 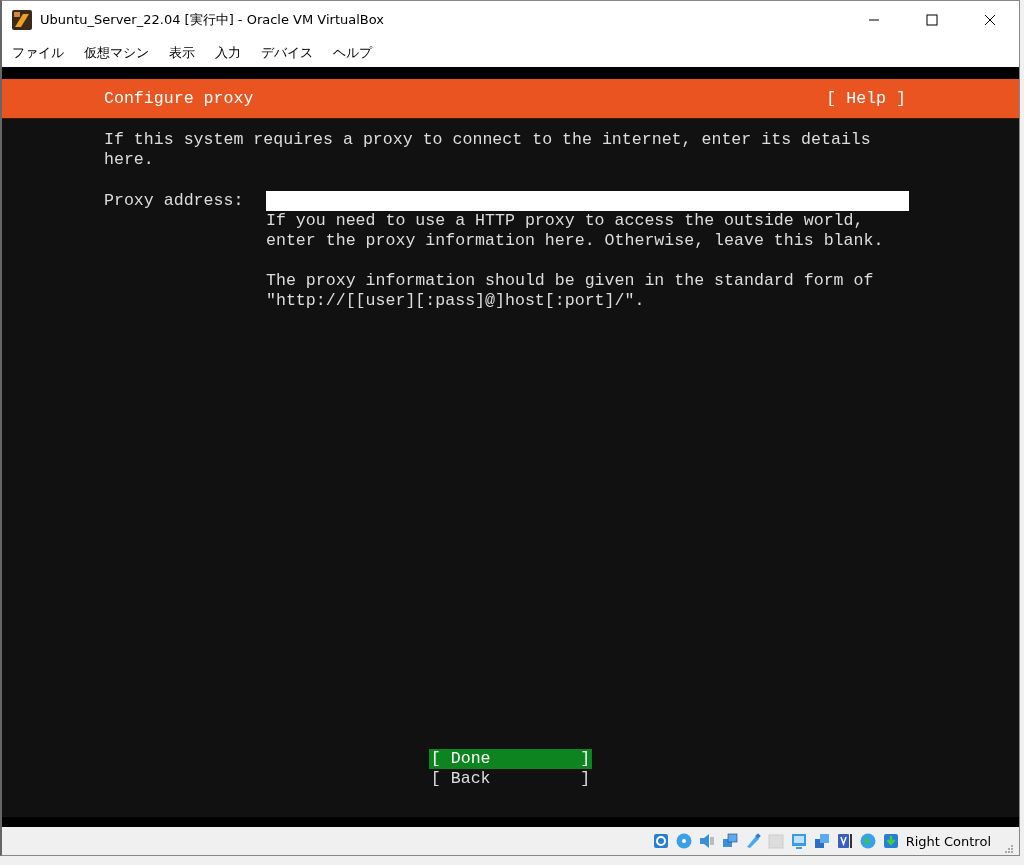 What do you see at coordinates (510, 759) in the screenshot?
I see `menu-button: [ Done ]` at bounding box center [510, 759].